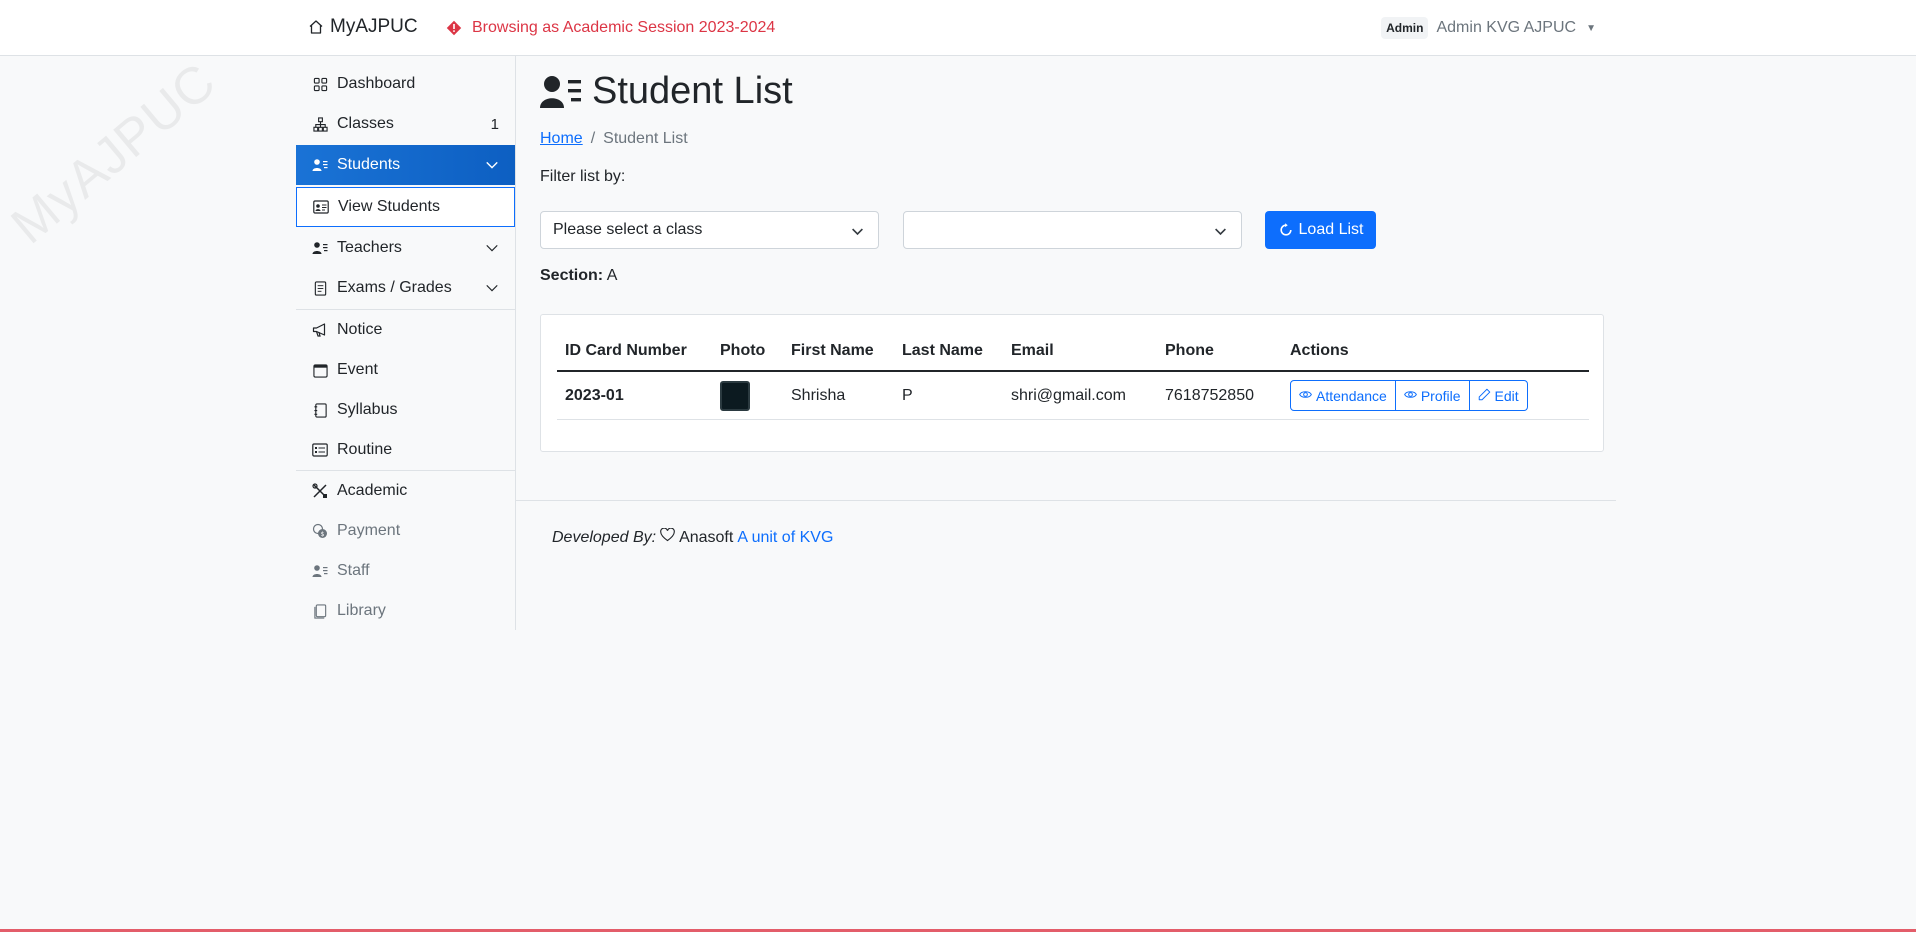 This screenshot has width=1916, height=932. What do you see at coordinates (320, 330) in the screenshot?
I see `megaphone-icon` at bounding box center [320, 330].